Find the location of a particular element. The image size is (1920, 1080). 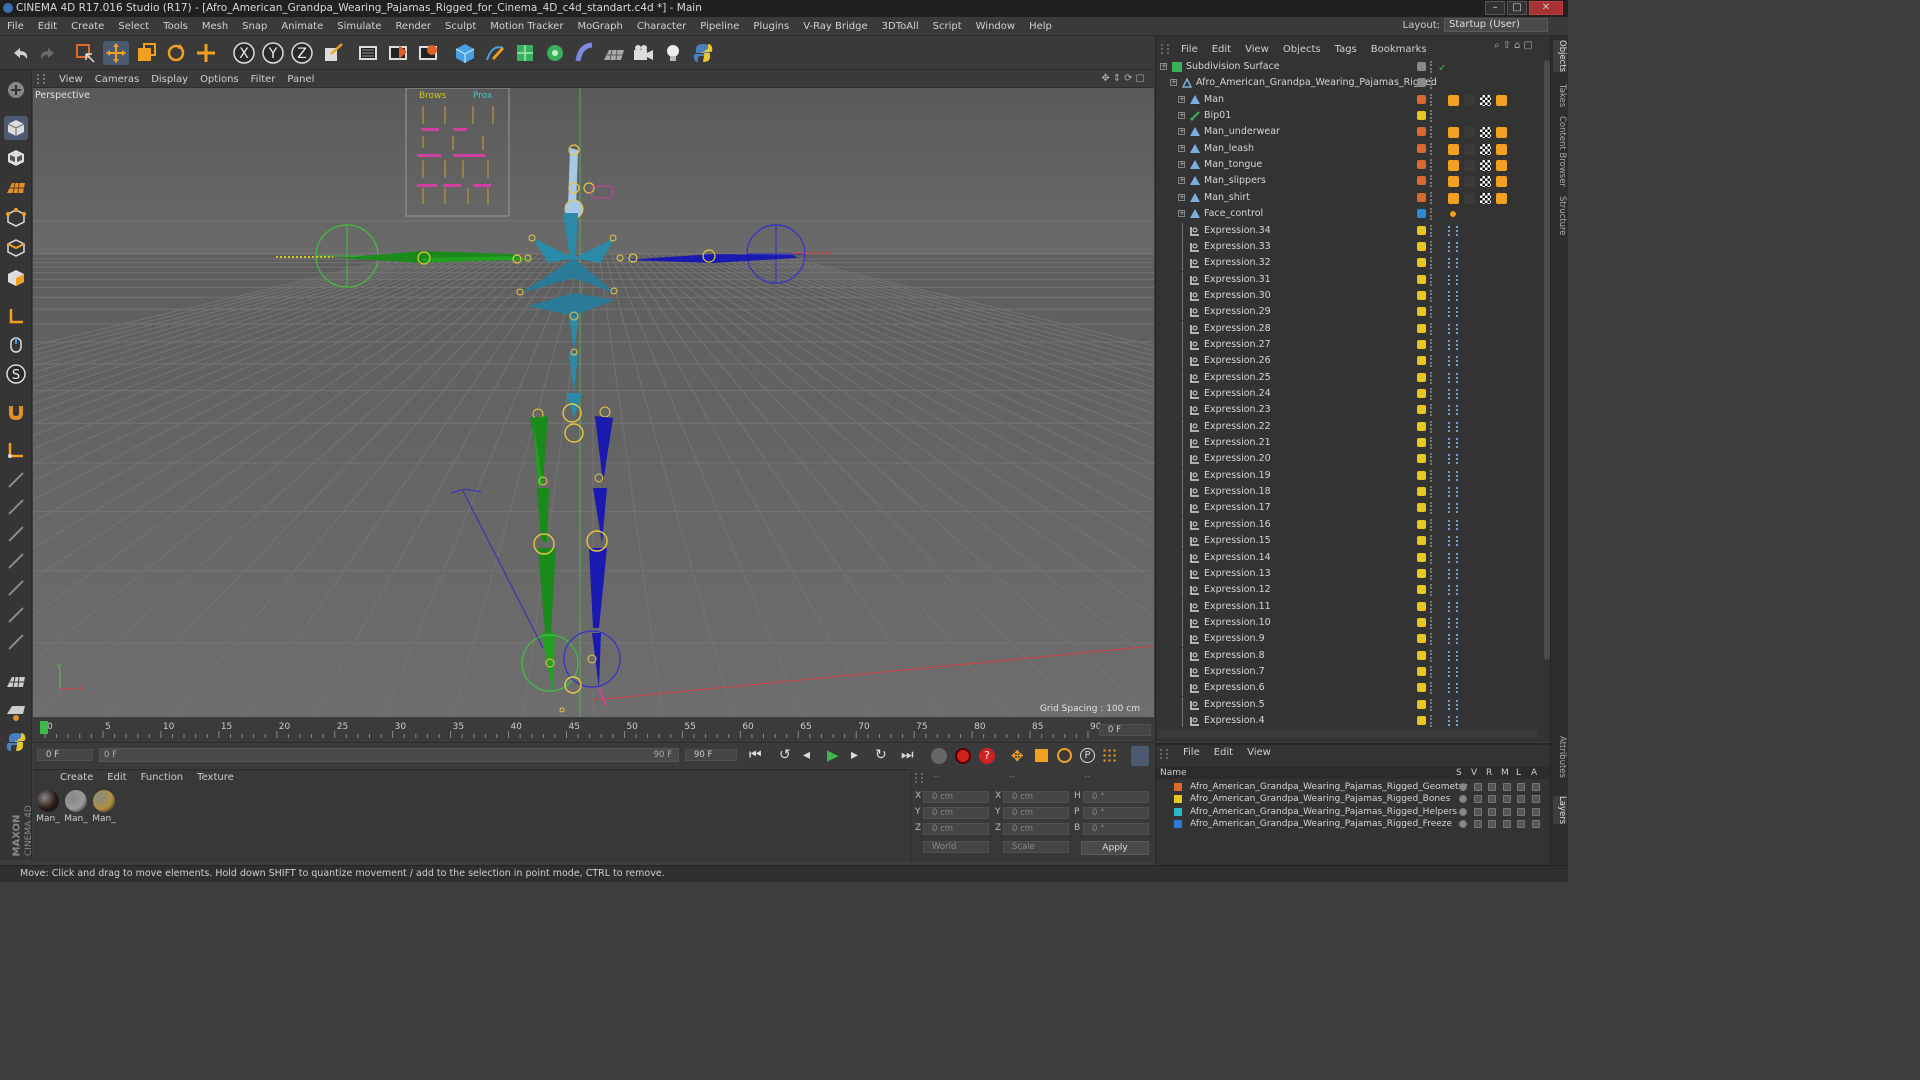

object-row: Expression.21 is located at coordinates (1348, 443).